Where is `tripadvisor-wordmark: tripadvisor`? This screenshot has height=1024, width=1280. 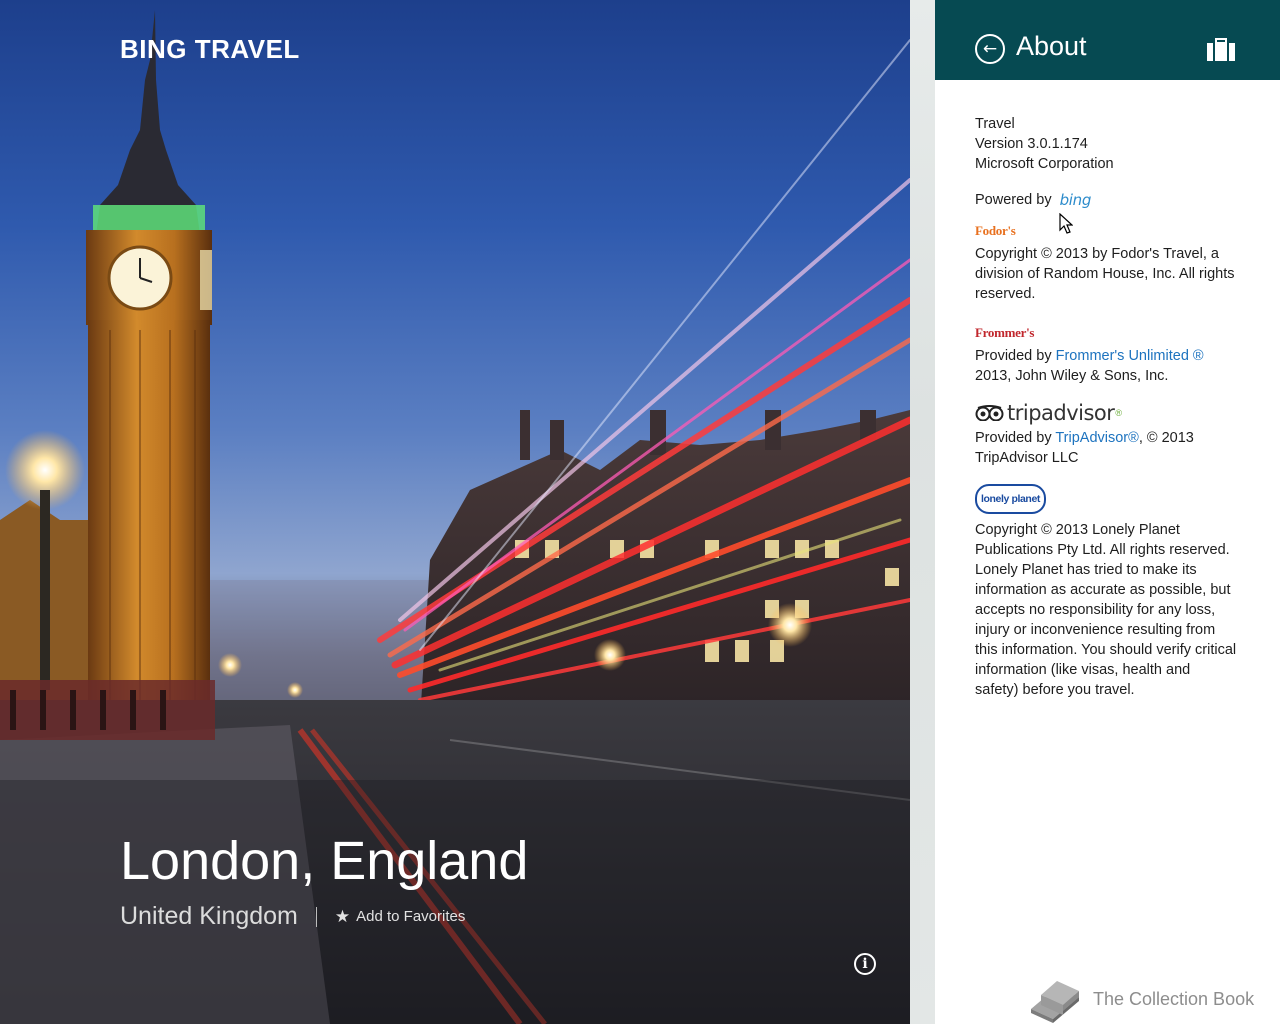
tripadvisor-wordmark: tripadvisor is located at coordinates (1061, 413).